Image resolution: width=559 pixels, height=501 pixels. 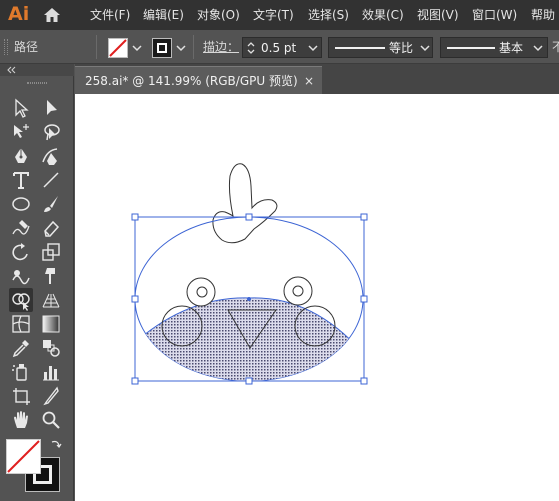 I want to click on shape-builder-tool-icon, so click(x=21, y=300).